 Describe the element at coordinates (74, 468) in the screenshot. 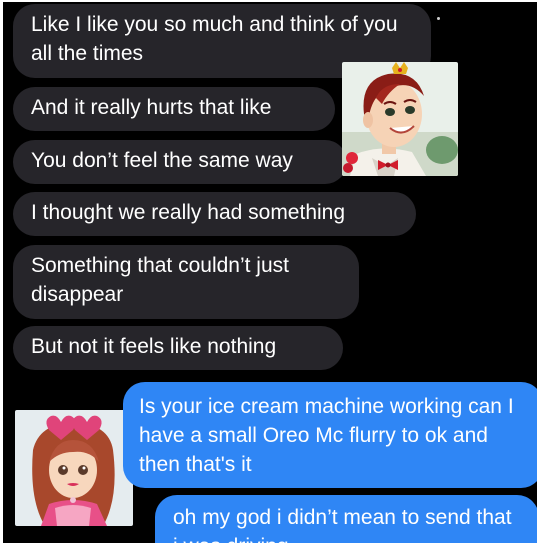

I see `princess-character-sticker-icon` at that location.